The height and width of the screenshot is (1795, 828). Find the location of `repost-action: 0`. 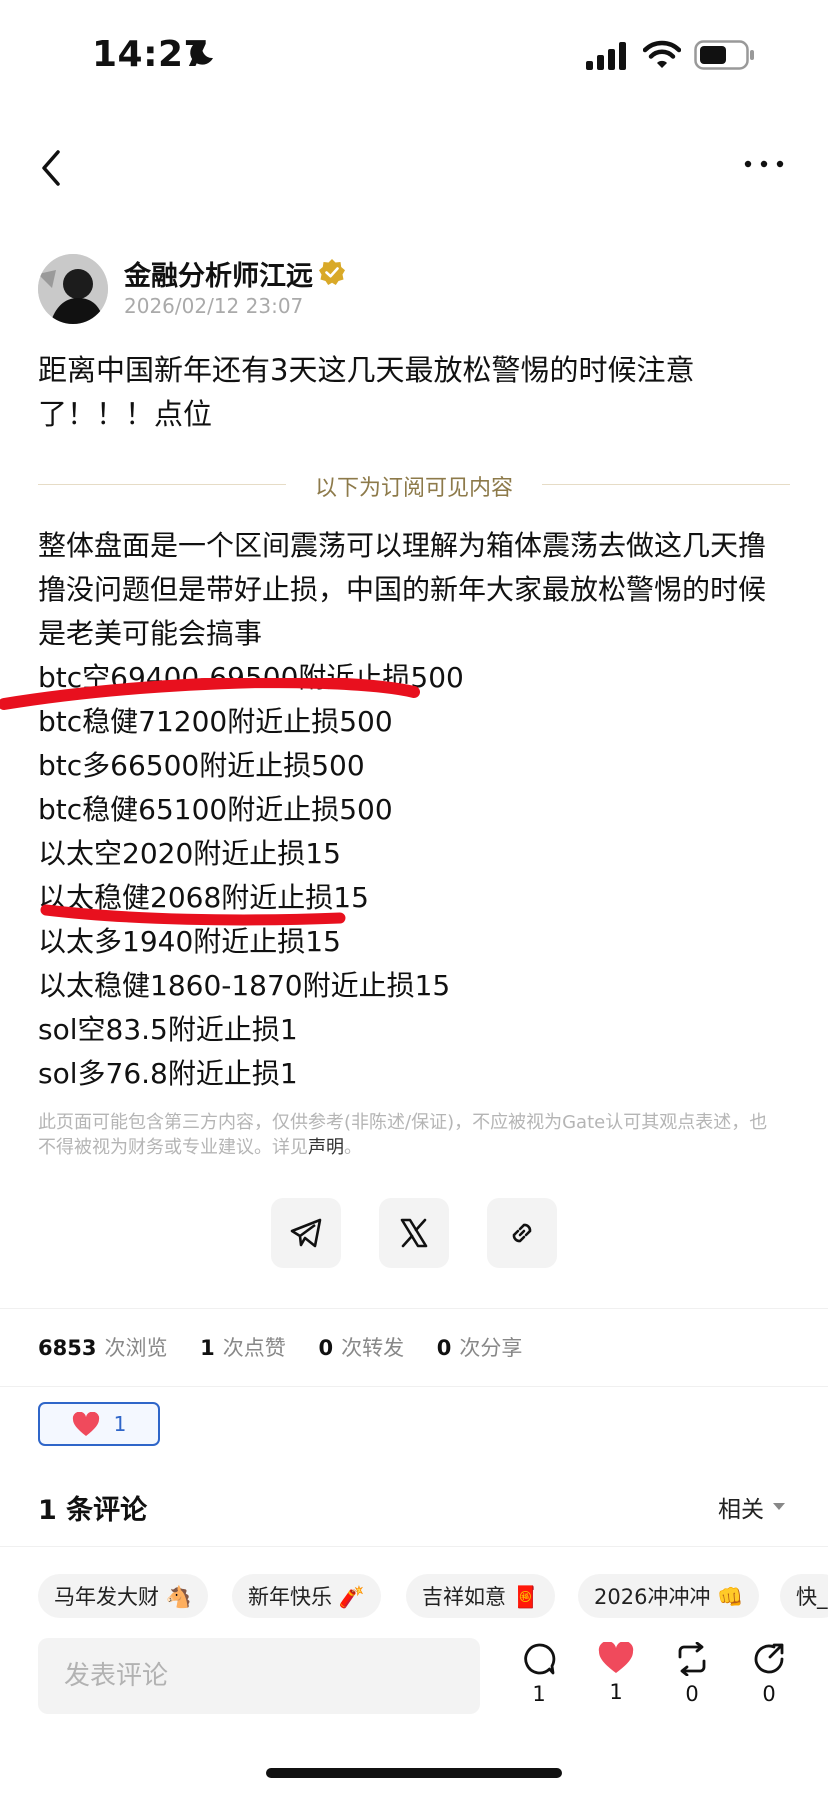

repost-action: 0 is located at coordinates (692, 1673).